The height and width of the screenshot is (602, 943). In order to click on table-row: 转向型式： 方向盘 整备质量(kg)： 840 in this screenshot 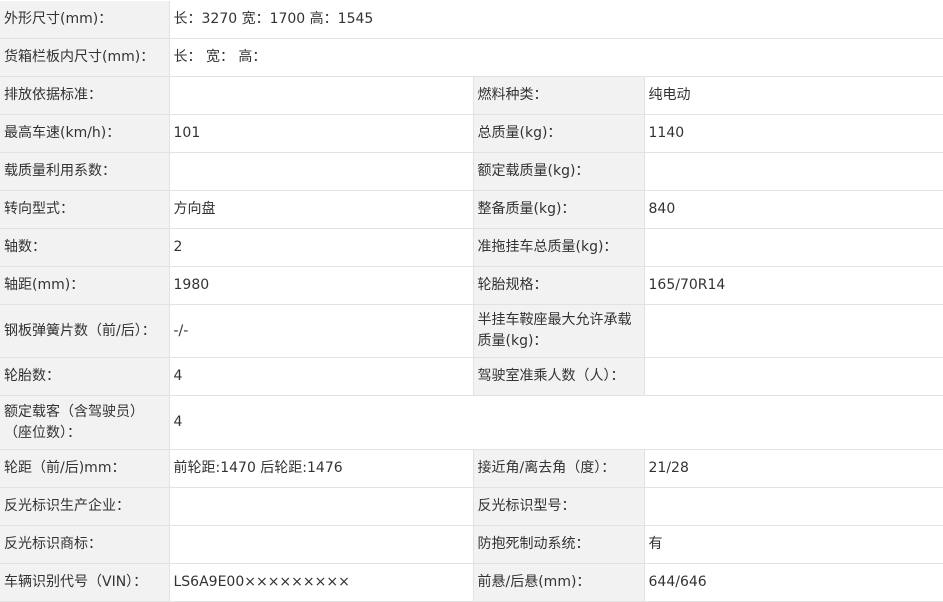, I will do `click(471, 209)`.